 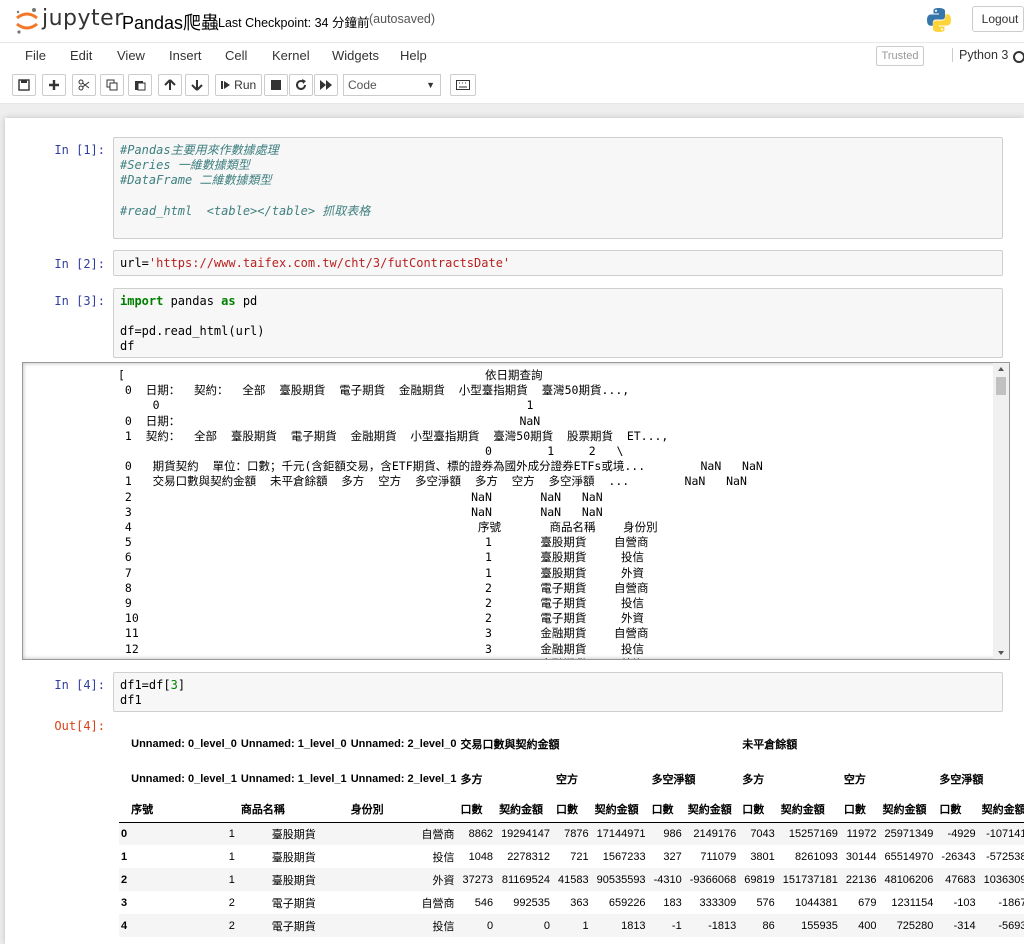 I want to click on cell-1-line-1: #Pandas主要用來作數據處理, so click(x=199, y=150).